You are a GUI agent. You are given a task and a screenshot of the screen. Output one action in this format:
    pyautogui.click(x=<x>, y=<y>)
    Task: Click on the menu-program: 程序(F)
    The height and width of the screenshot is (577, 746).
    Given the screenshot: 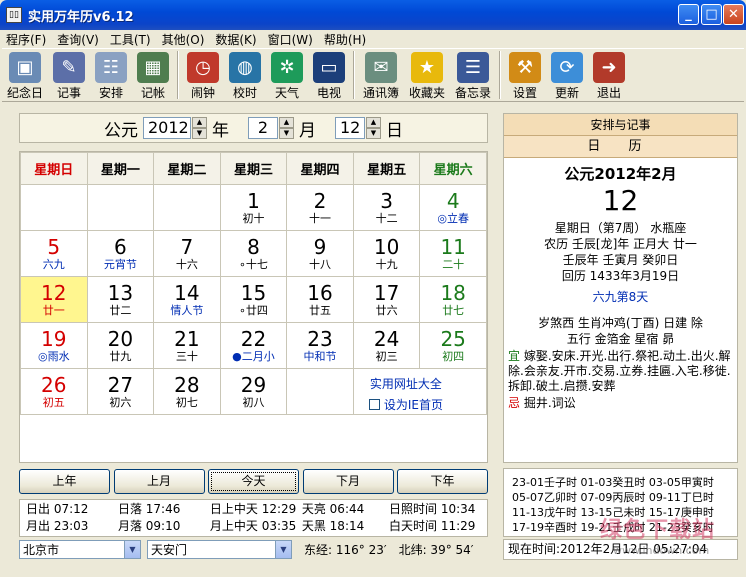 What is the action you would take?
    pyautogui.click(x=26, y=39)
    